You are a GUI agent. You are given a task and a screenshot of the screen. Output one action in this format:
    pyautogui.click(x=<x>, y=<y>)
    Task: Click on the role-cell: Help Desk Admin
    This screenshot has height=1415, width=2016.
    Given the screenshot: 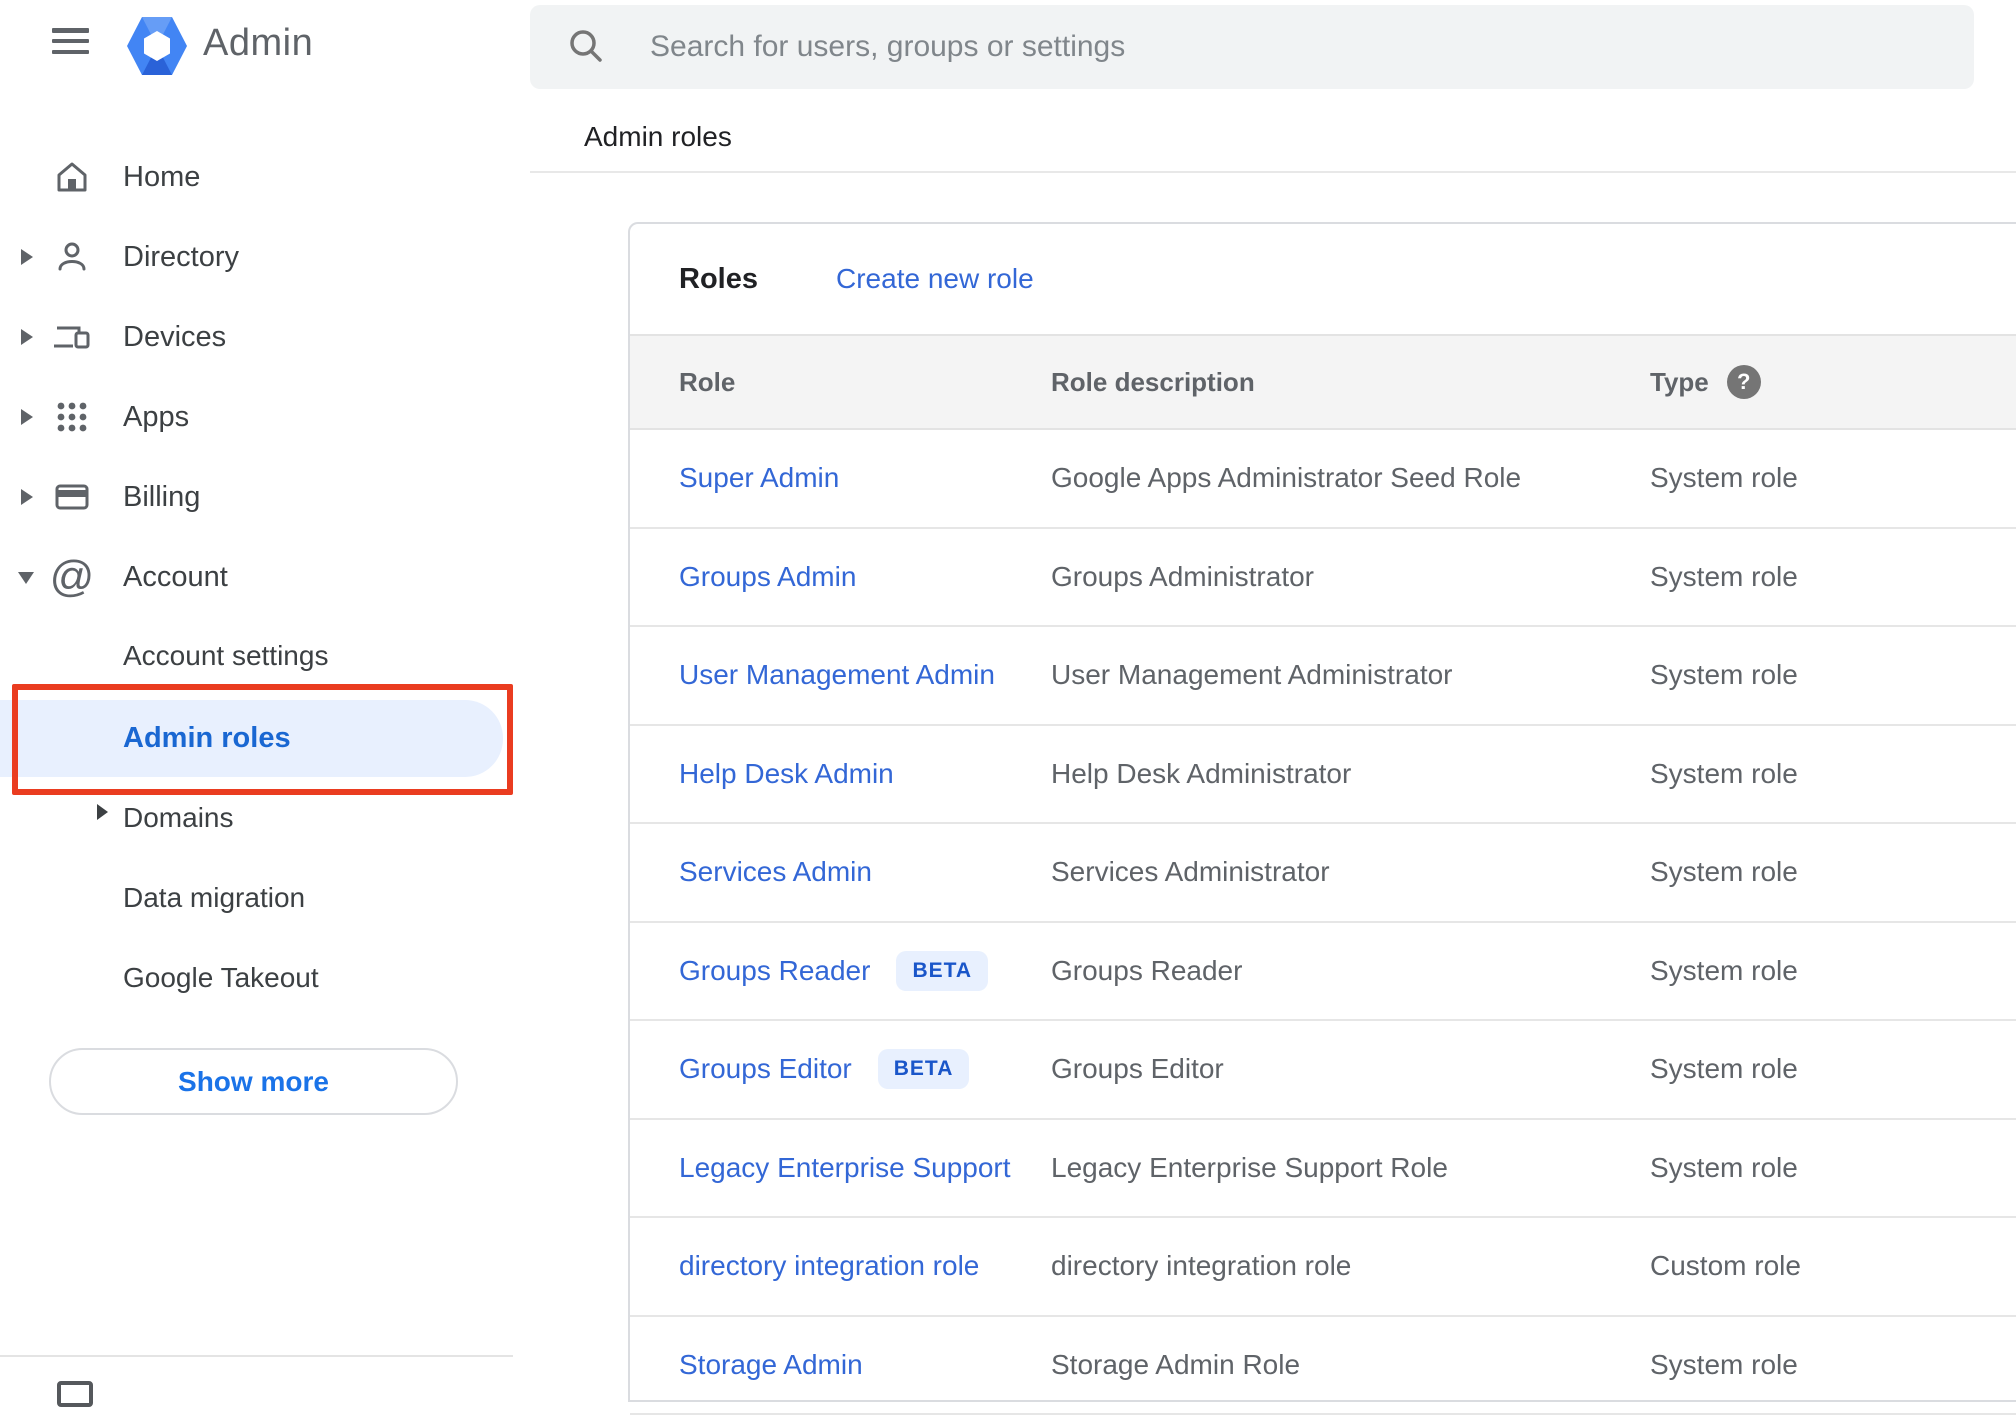 What is the action you would take?
    pyautogui.click(x=865, y=774)
    